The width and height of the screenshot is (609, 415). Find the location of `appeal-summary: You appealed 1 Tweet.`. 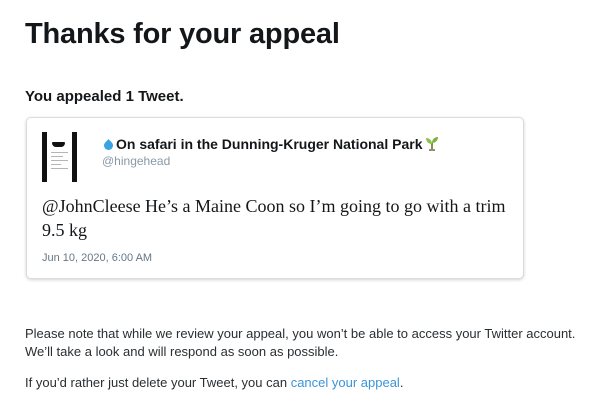

appeal-summary: You appealed 1 Tweet. is located at coordinates (104, 96).